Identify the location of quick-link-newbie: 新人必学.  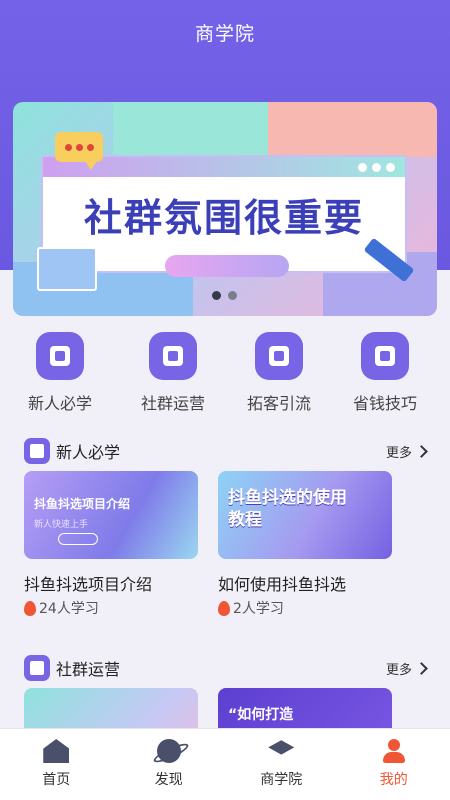
(60, 373).